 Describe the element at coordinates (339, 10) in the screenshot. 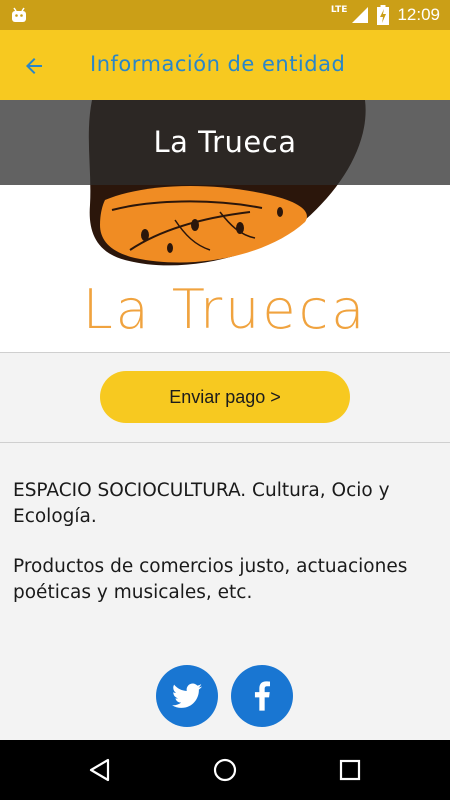

I see `network-type: LTE` at that location.